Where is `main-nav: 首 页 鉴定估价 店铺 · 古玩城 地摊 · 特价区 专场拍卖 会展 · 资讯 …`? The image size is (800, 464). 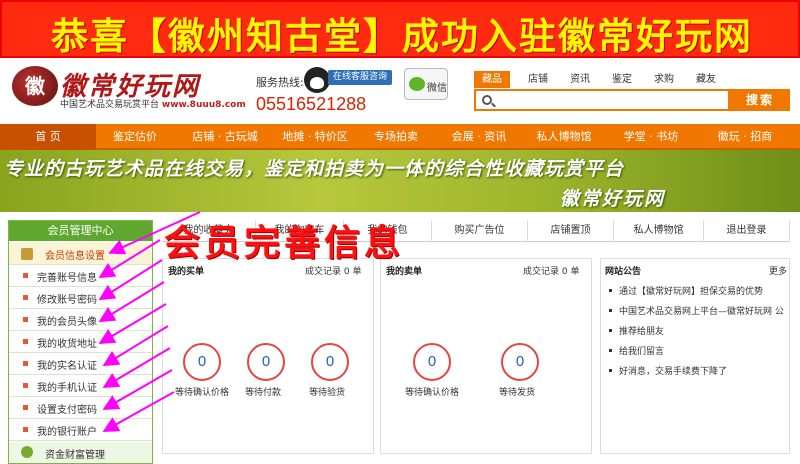
main-nav: 首 页 鉴定估价 店铺 · 古玩城 地摊 · 特价区 专场拍卖 会展 · 资讯 … is located at coordinates (400, 137).